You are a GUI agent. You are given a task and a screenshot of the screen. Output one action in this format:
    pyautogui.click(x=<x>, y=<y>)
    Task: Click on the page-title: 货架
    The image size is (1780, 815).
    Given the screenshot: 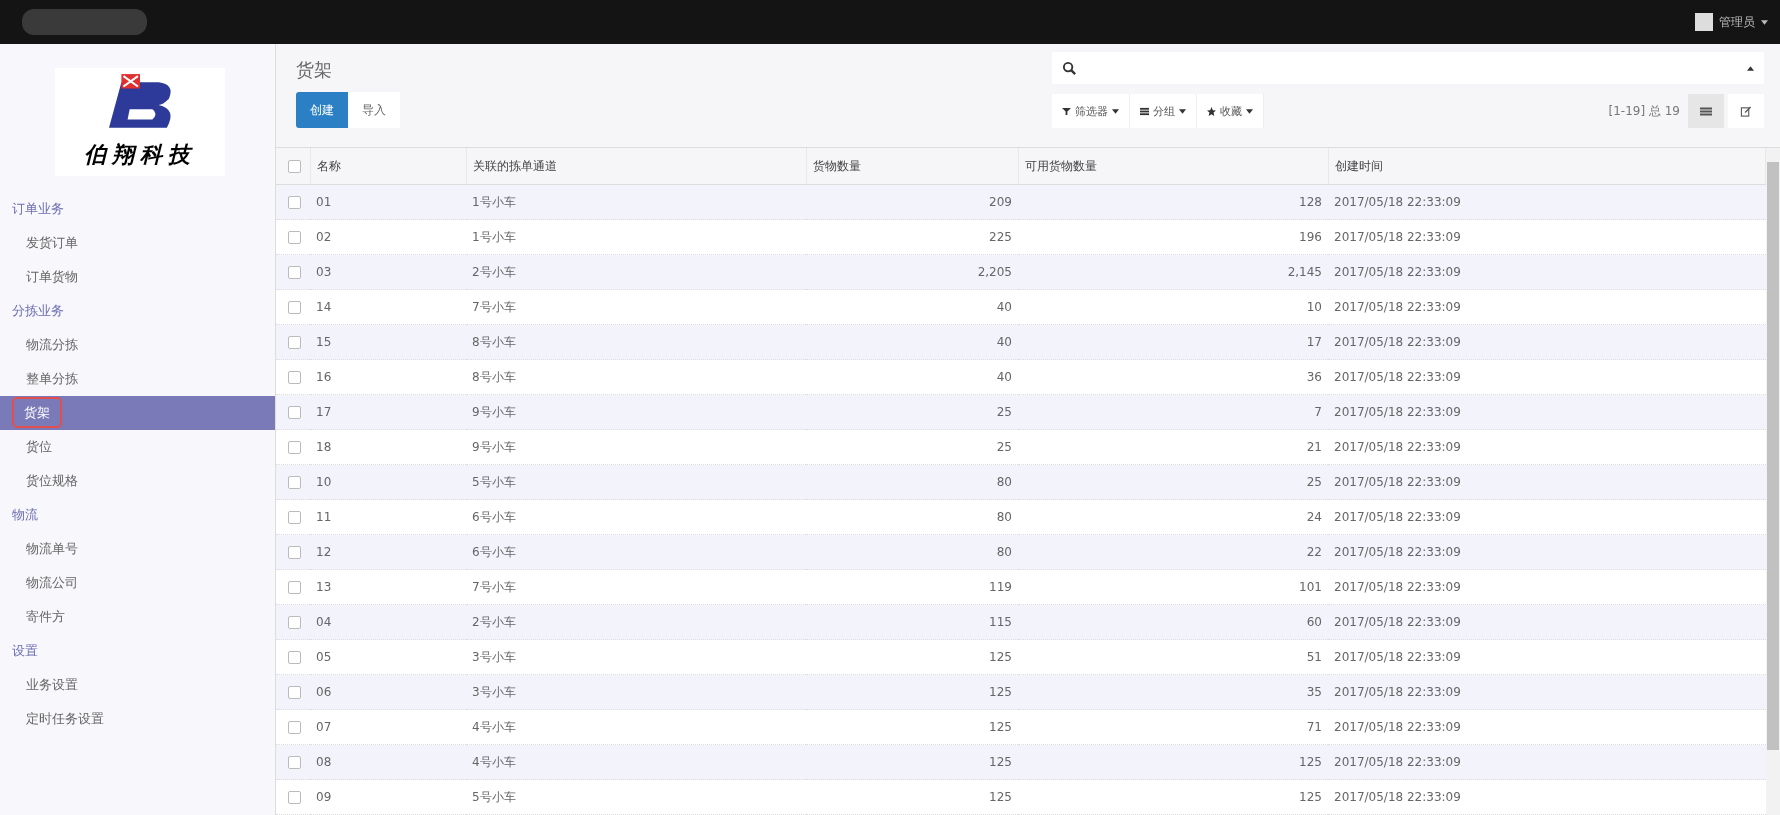 What is the action you would take?
    pyautogui.click(x=314, y=70)
    